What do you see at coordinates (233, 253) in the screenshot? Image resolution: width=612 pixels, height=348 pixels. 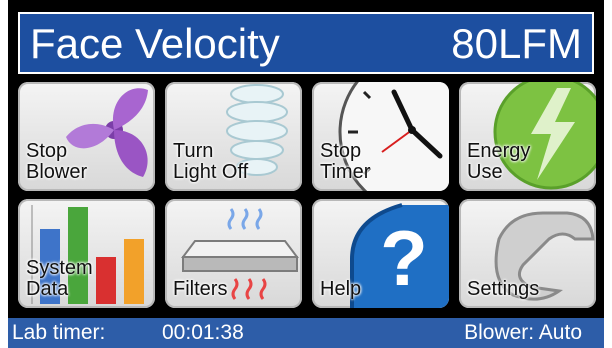 I see `filters-button: Filters` at bounding box center [233, 253].